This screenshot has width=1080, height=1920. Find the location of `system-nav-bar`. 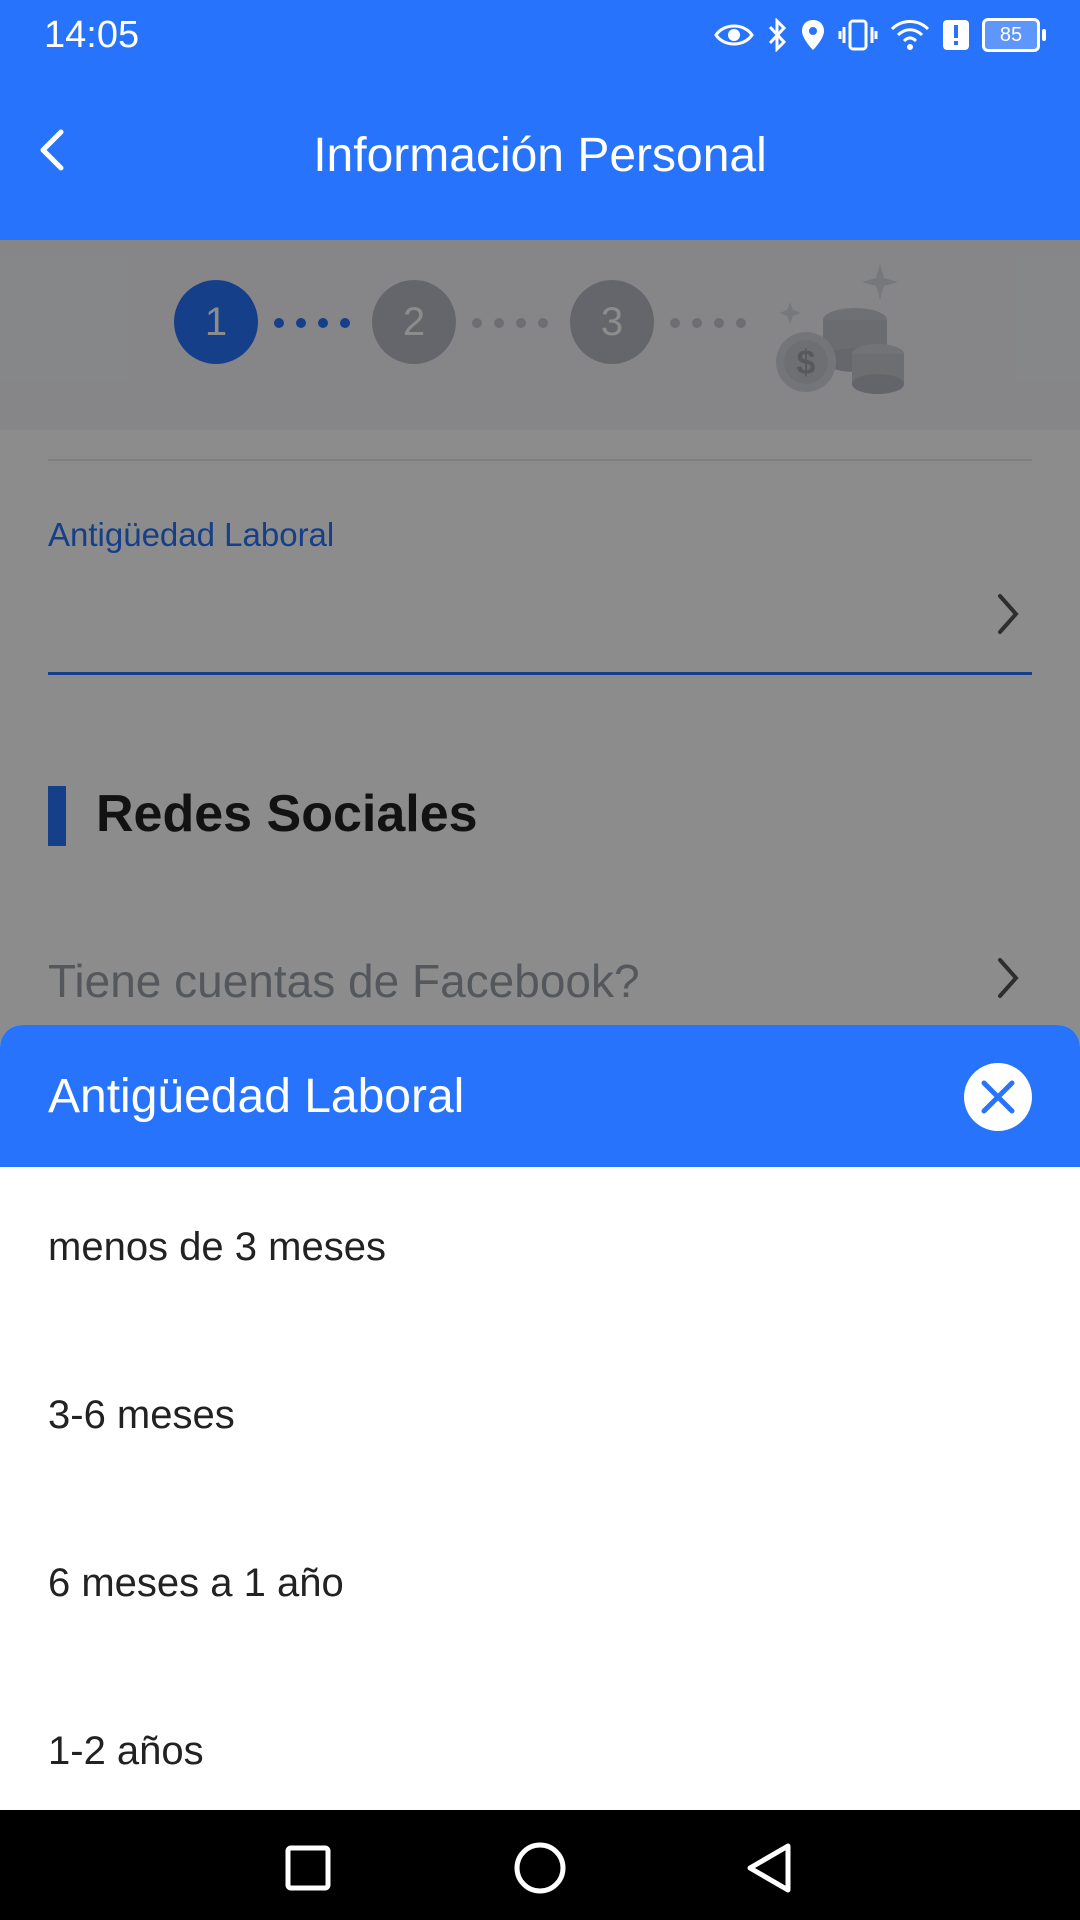

system-nav-bar is located at coordinates (540, 1865).